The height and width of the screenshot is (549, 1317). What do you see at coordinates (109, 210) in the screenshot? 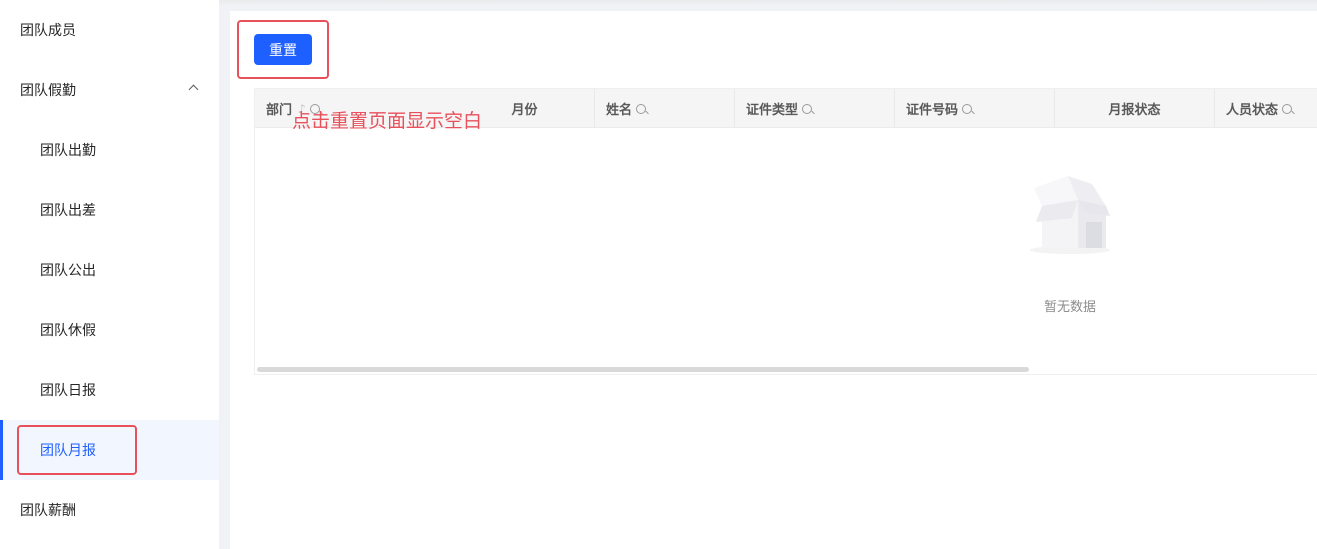
I see `sidebar-item-team-business-trip: 团队出差` at bounding box center [109, 210].